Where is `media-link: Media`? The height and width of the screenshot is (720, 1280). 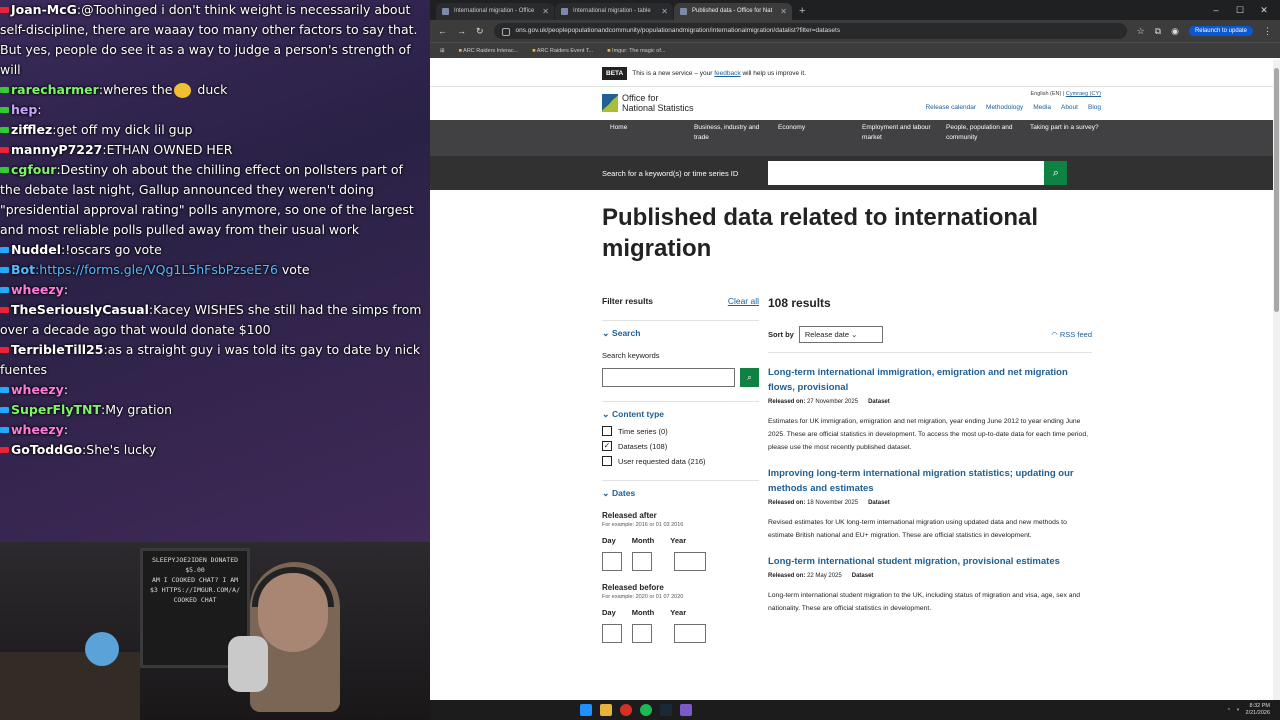 media-link: Media is located at coordinates (1042, 107).